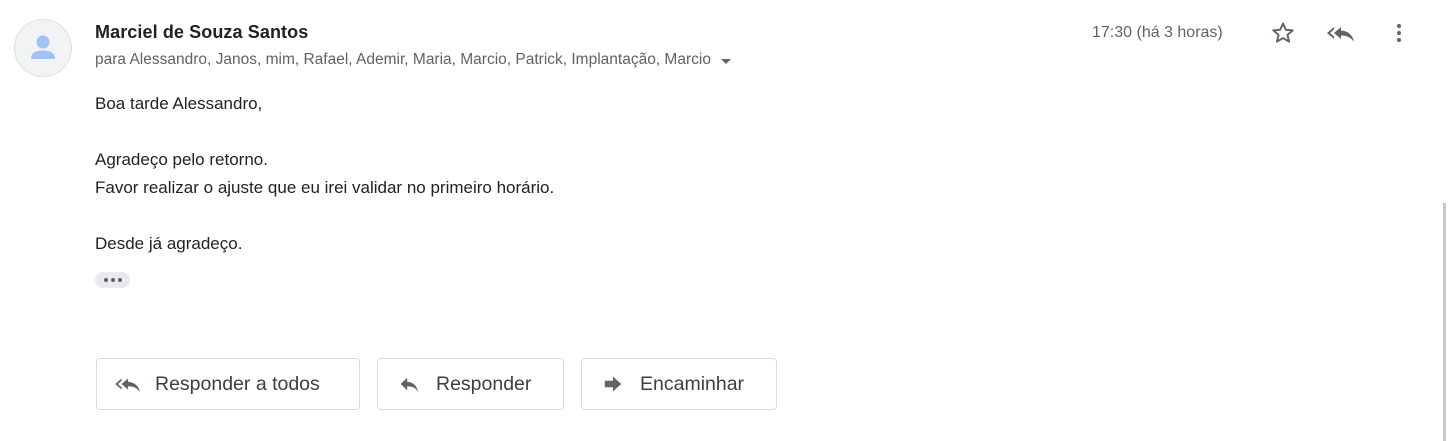 The height and width of the screenshot is (441, 1449). Describe the element at coordinates (484, 383) in the screenshot. I see `reply-label: Responder` at that location.